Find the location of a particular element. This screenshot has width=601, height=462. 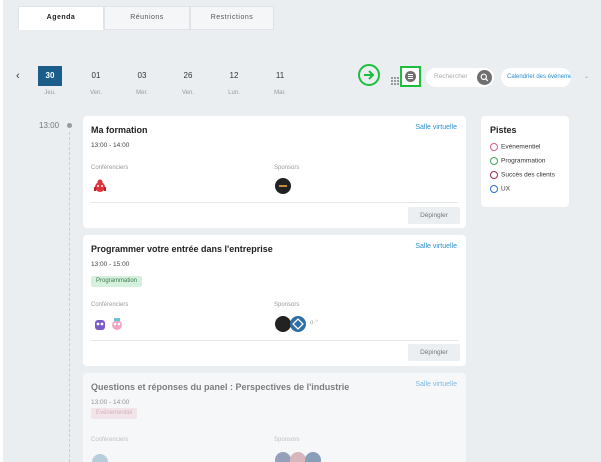

day-11: 11 Mar. is located at coordinates (280, 81).